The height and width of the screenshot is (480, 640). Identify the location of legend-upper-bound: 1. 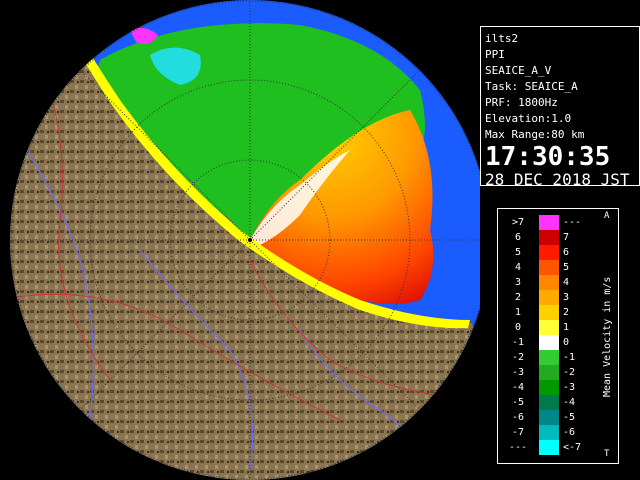
(566, 327).